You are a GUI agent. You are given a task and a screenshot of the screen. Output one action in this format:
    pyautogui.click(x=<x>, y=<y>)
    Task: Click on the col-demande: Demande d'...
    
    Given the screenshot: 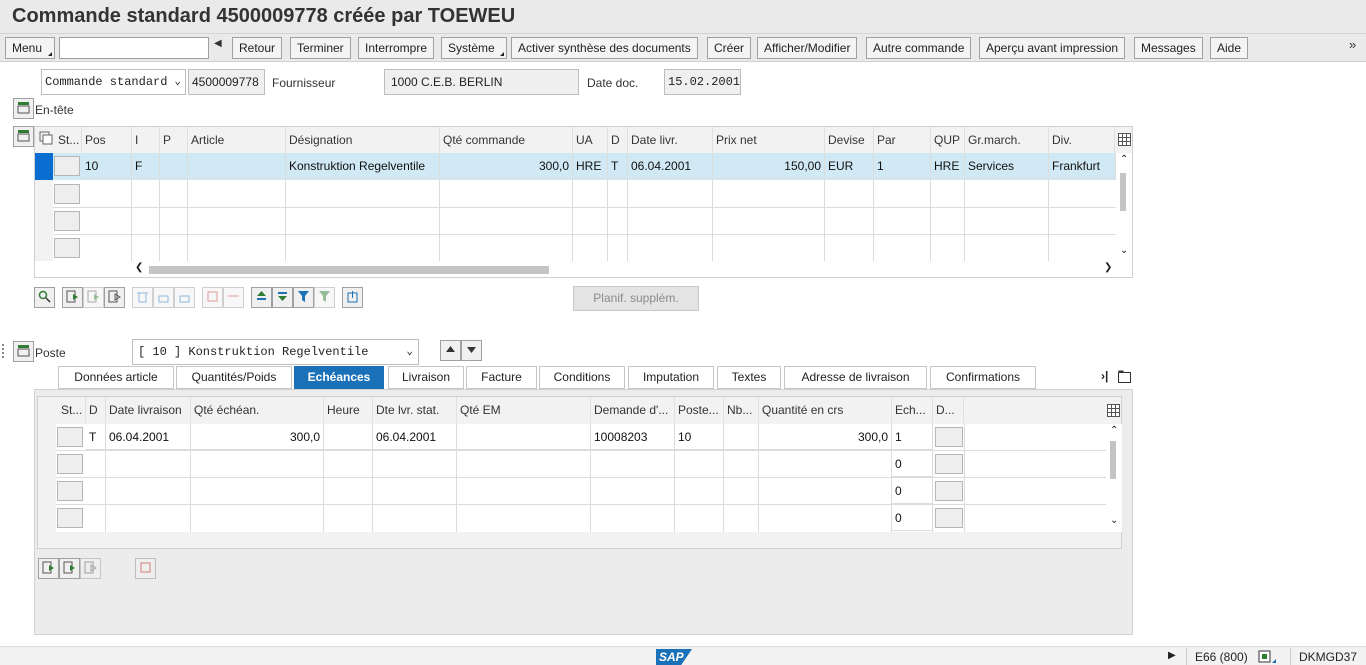 What is the action you would take?
    pyautogui.click(x=633, y=410)
    